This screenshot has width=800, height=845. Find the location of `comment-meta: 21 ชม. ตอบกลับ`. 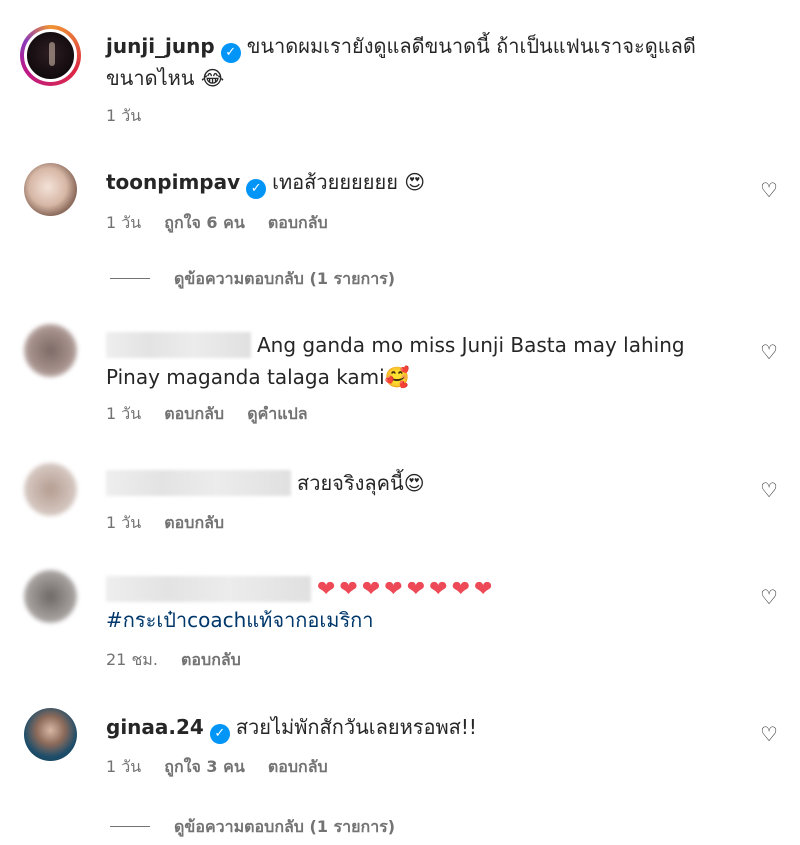

comment-meta: 21 ชม. ตอบกลับ is located at coordinates (182, 660).